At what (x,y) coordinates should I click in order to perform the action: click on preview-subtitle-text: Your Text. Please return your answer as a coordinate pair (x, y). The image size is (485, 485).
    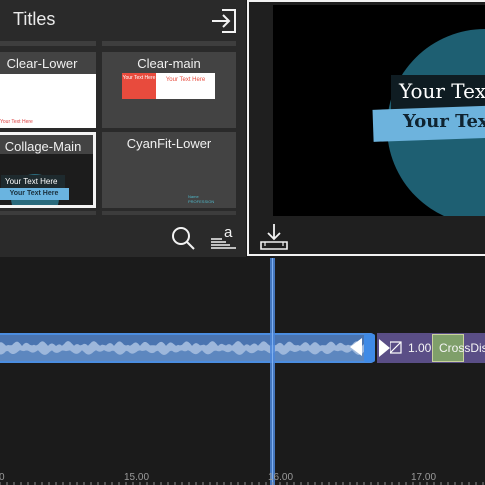
    Looking at the image, I should click on (444, 121).